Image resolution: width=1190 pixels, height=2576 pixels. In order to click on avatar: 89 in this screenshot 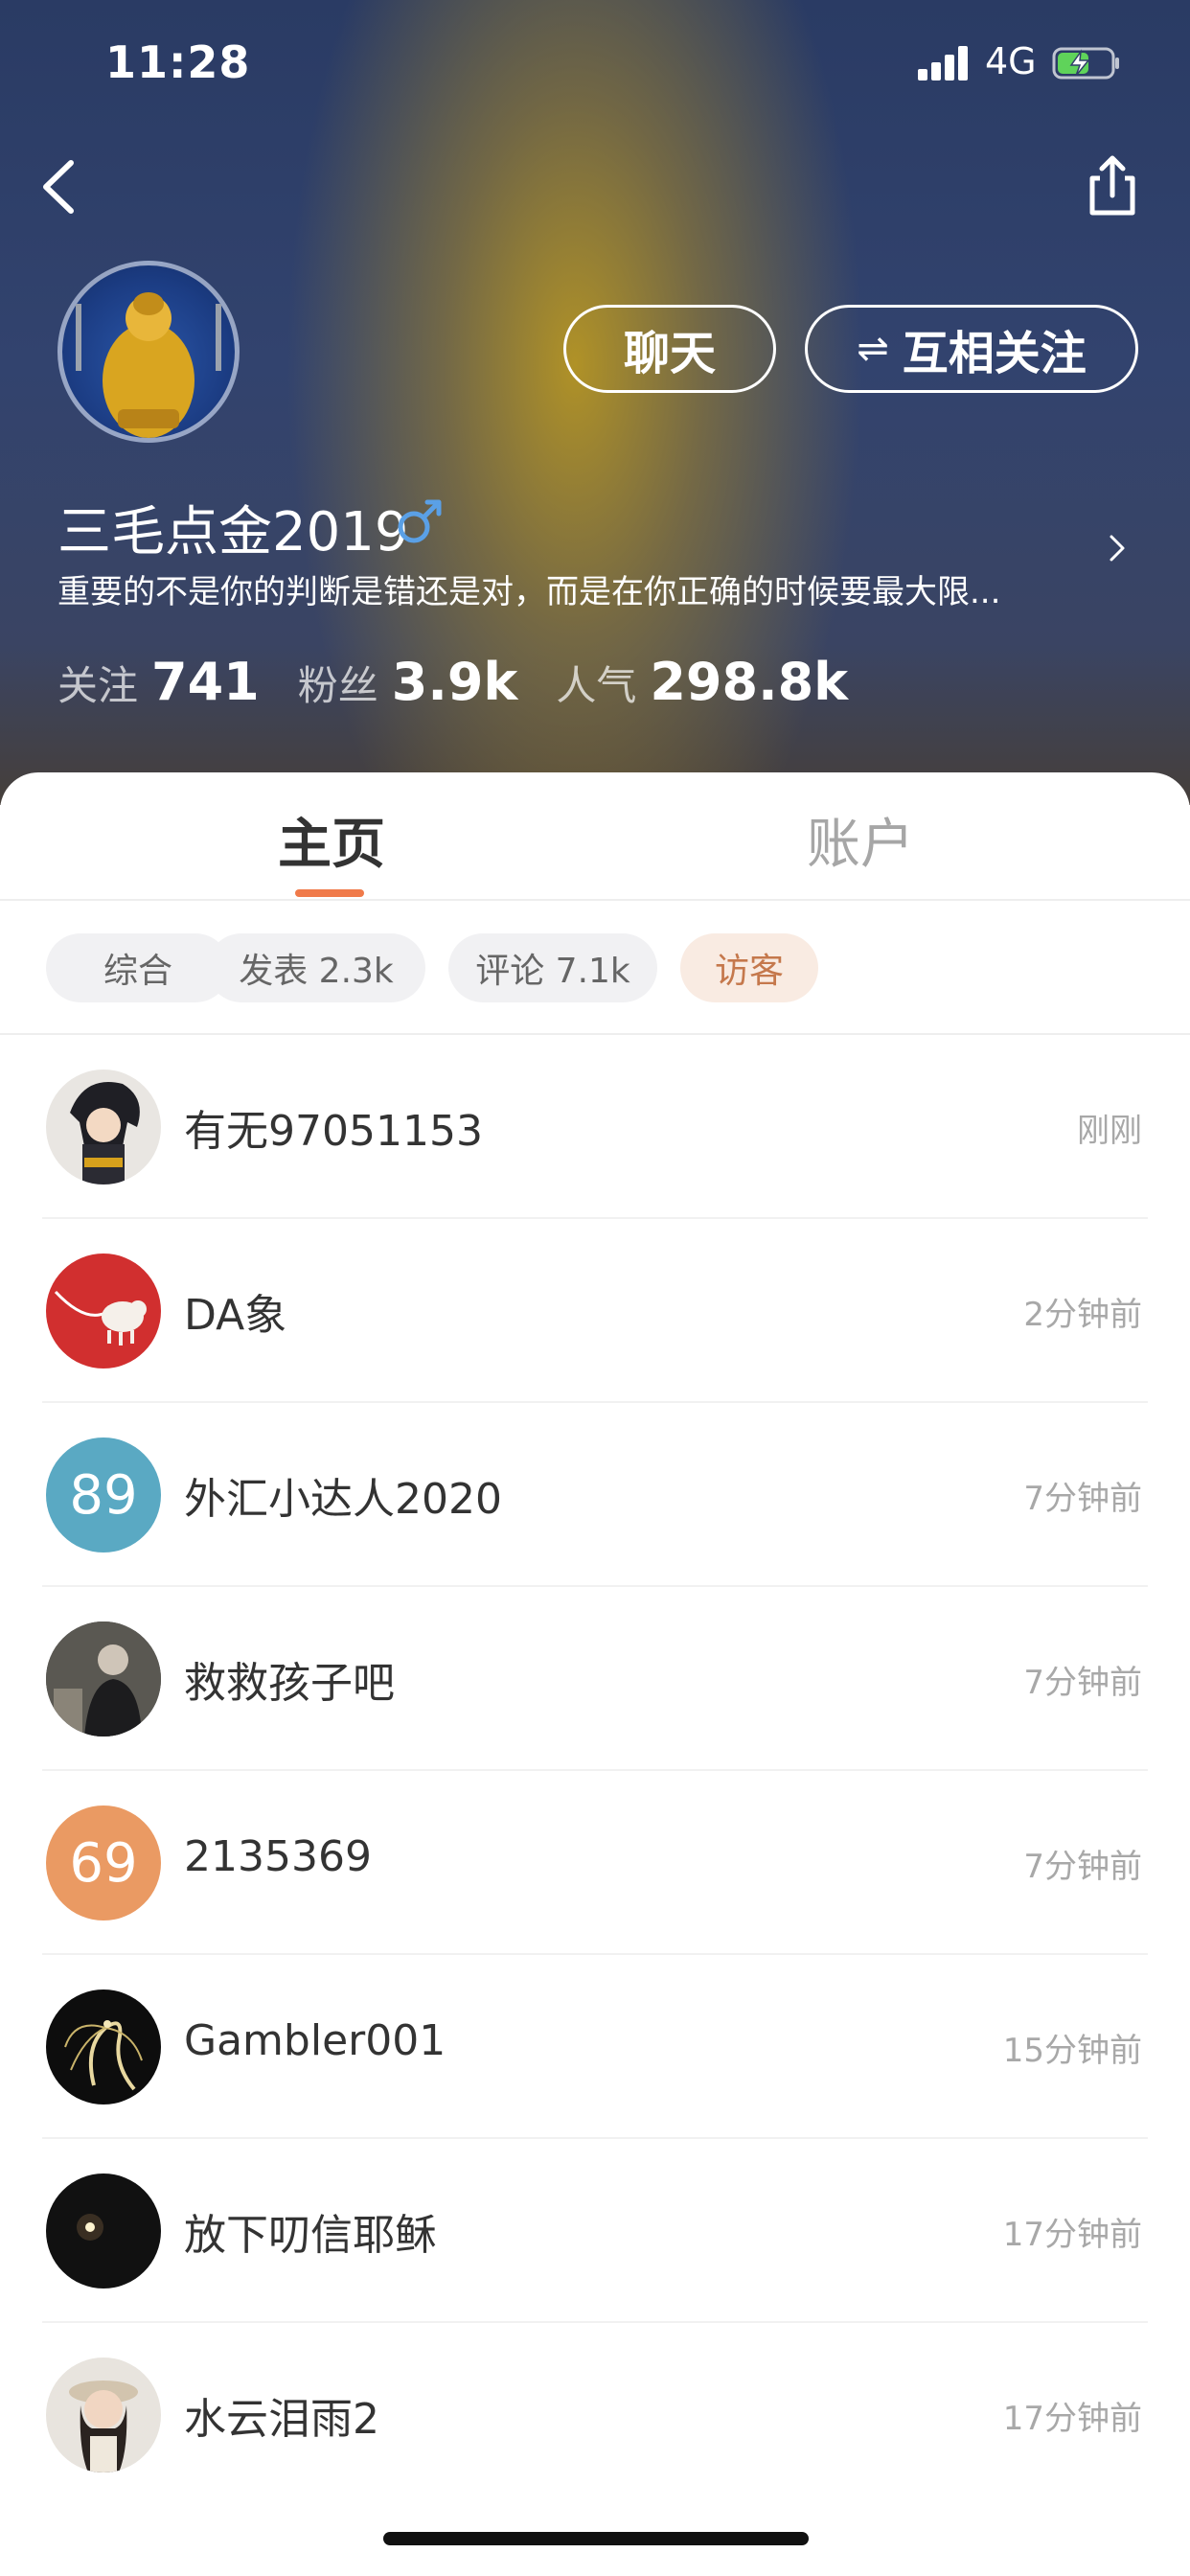, I will do `click(103, 1495)`.